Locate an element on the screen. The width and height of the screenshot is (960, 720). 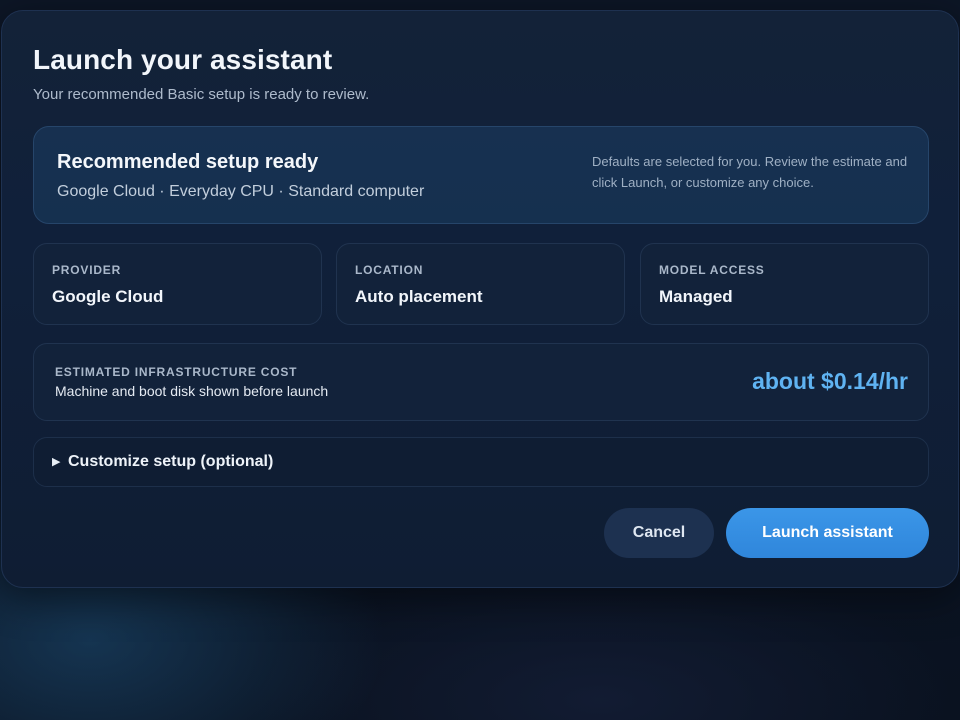
location-card: LOCATION Auto placement is located at coordinates (480, 284).